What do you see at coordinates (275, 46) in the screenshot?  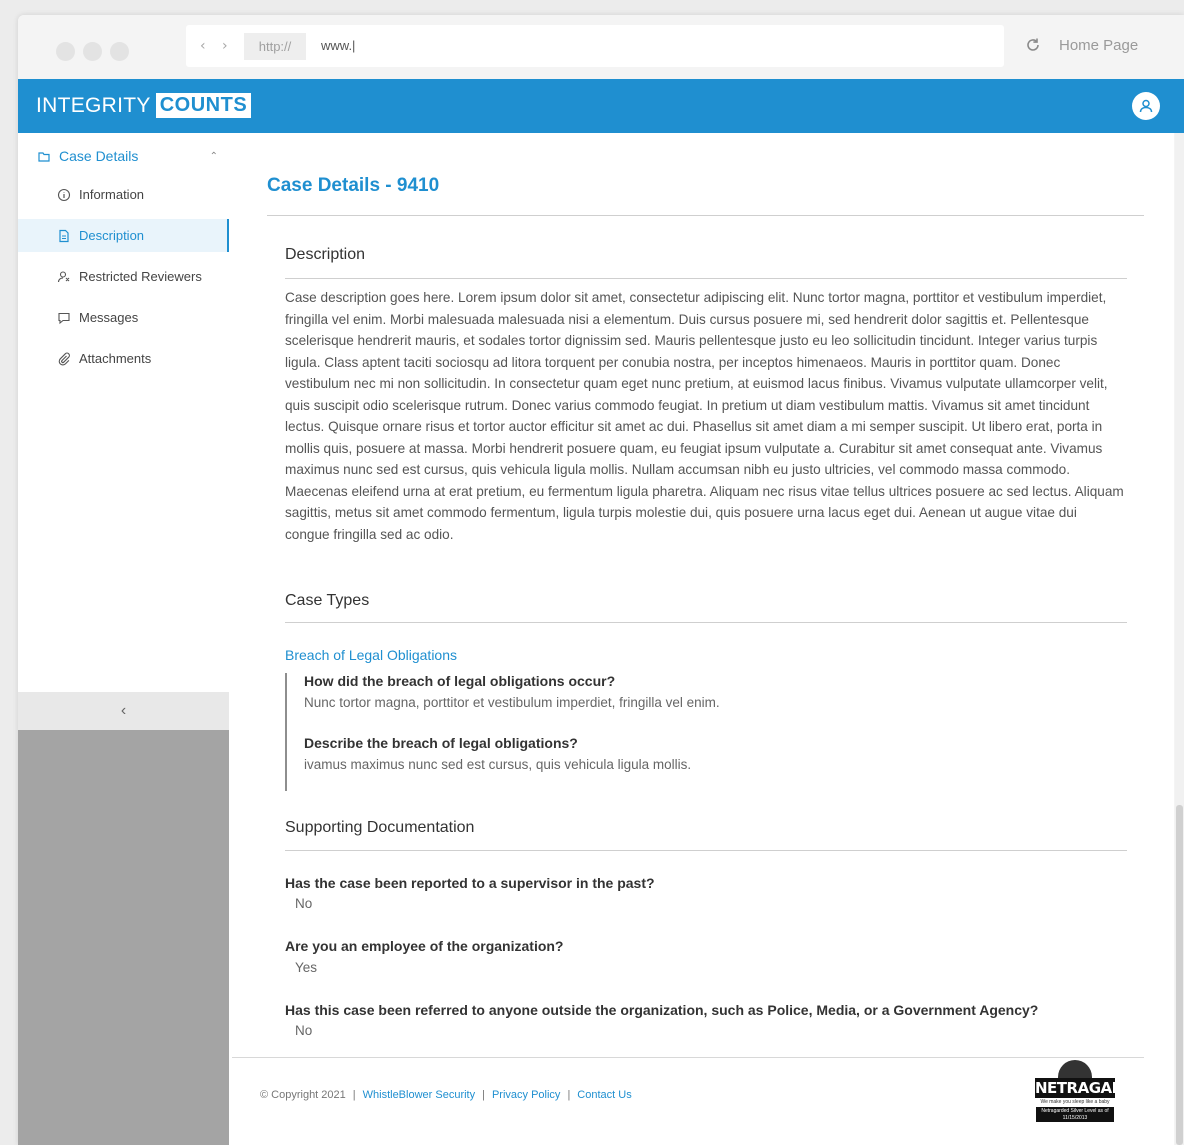 I see `url-protocol: http://` at bounding box center [275, 46].